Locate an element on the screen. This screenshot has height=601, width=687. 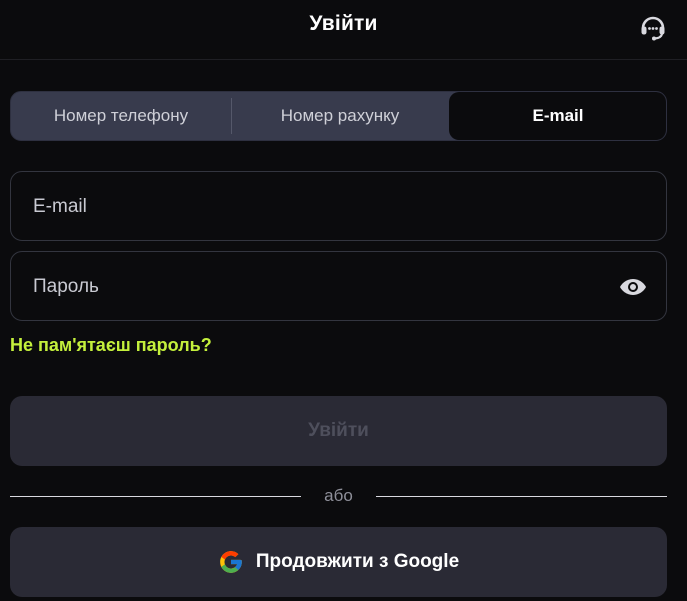
header: Увійти is located at coordinates (343, 30).